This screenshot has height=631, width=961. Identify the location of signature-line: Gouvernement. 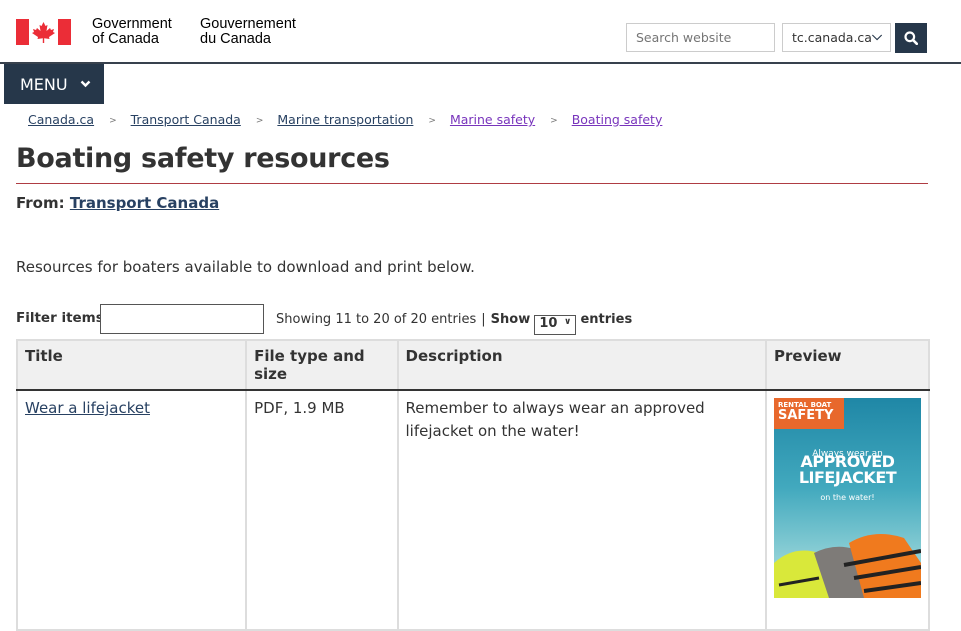
(248, 24).